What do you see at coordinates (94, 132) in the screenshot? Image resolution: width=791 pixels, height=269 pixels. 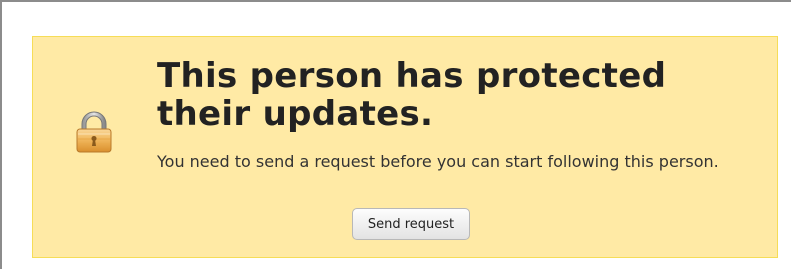 I see `lock-icon` at bounding box center [94, 132].